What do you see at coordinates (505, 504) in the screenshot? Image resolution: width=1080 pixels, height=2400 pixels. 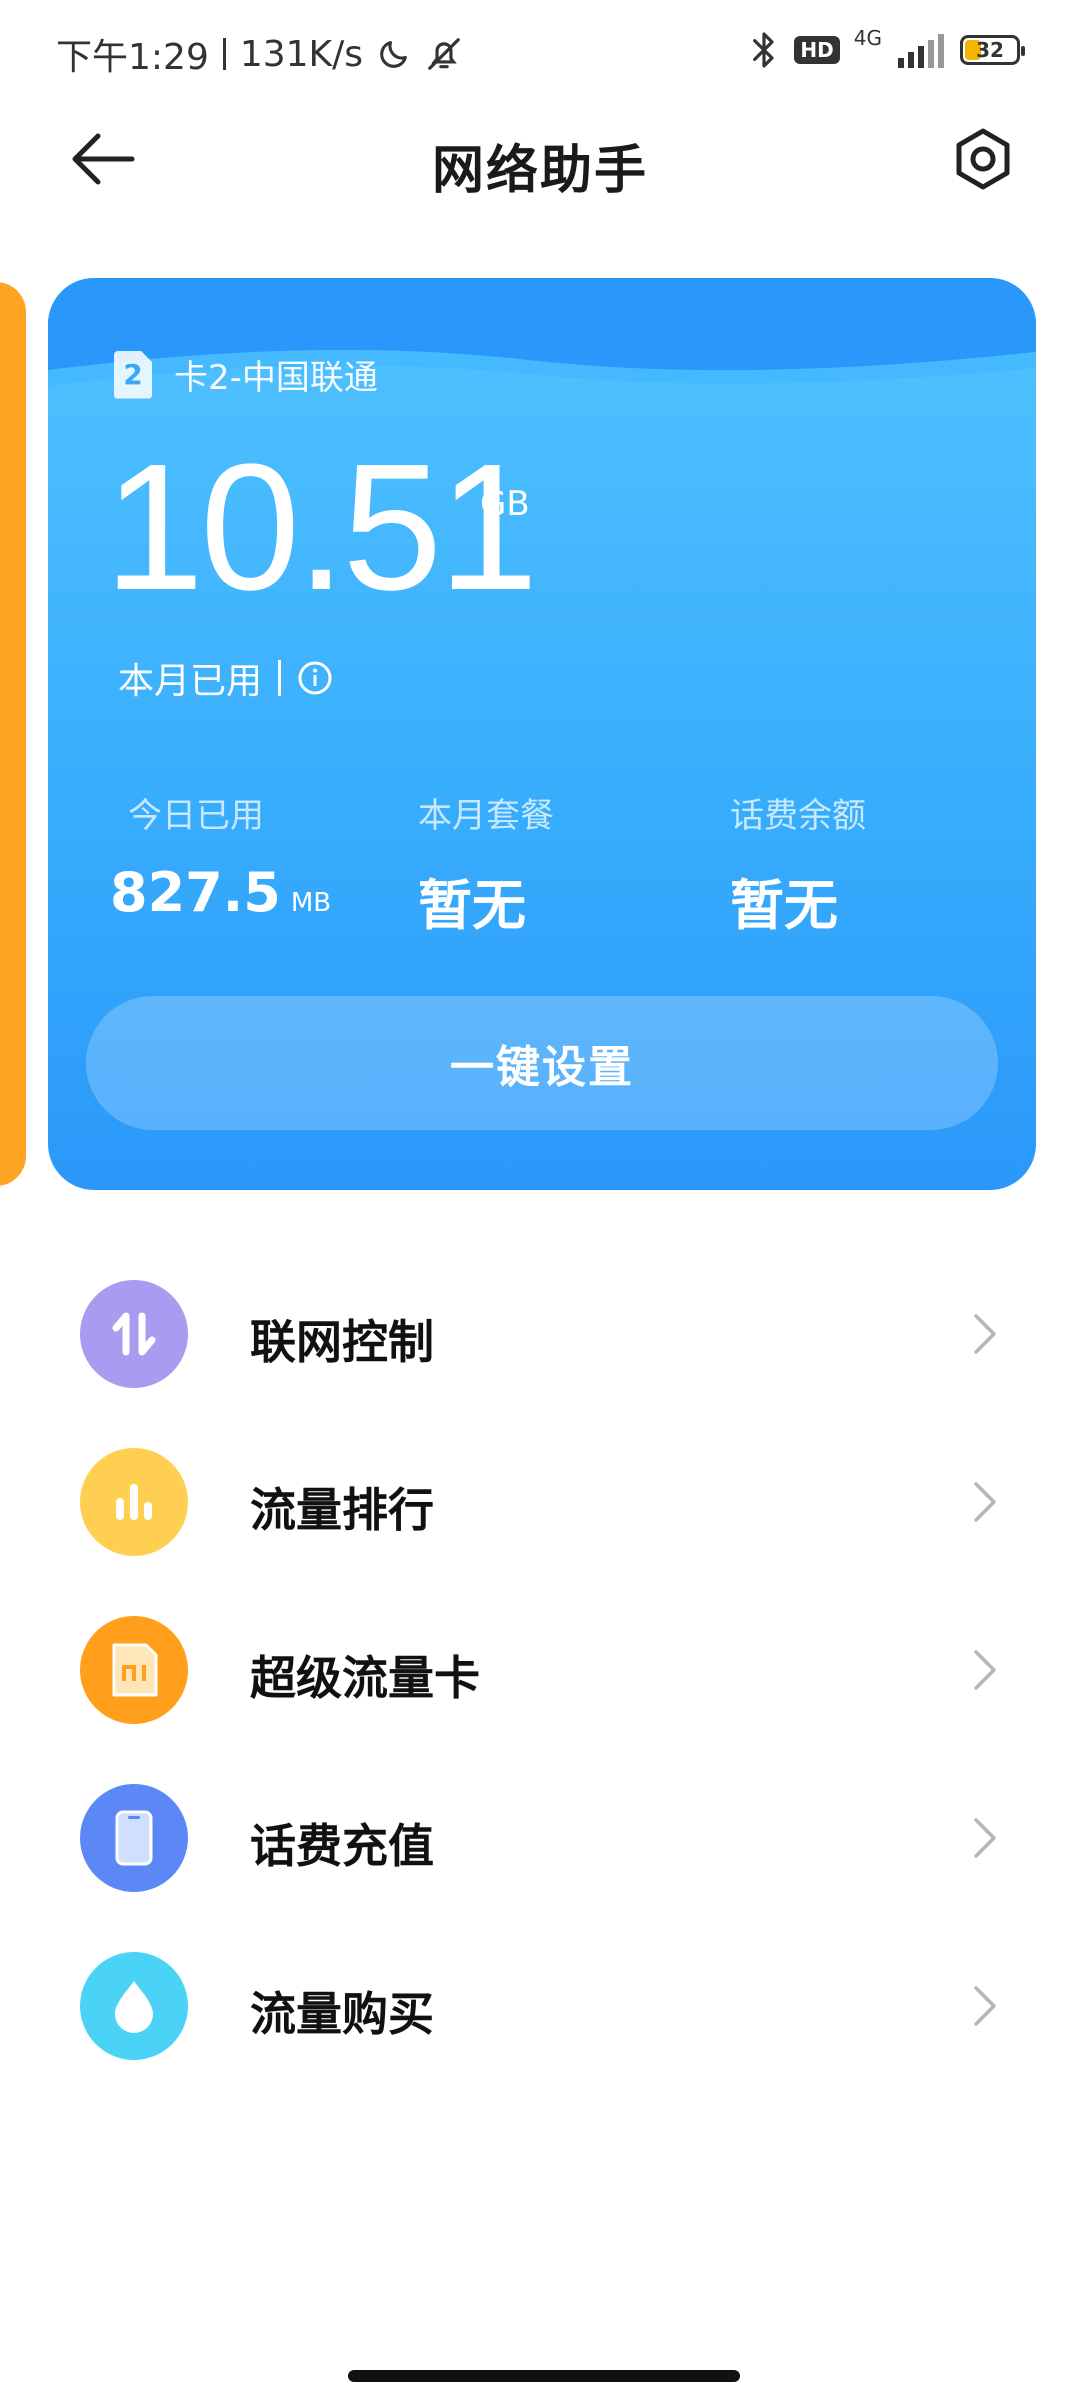 I see `monthly-usage-unit: GB` at bounding box center [505, 504].